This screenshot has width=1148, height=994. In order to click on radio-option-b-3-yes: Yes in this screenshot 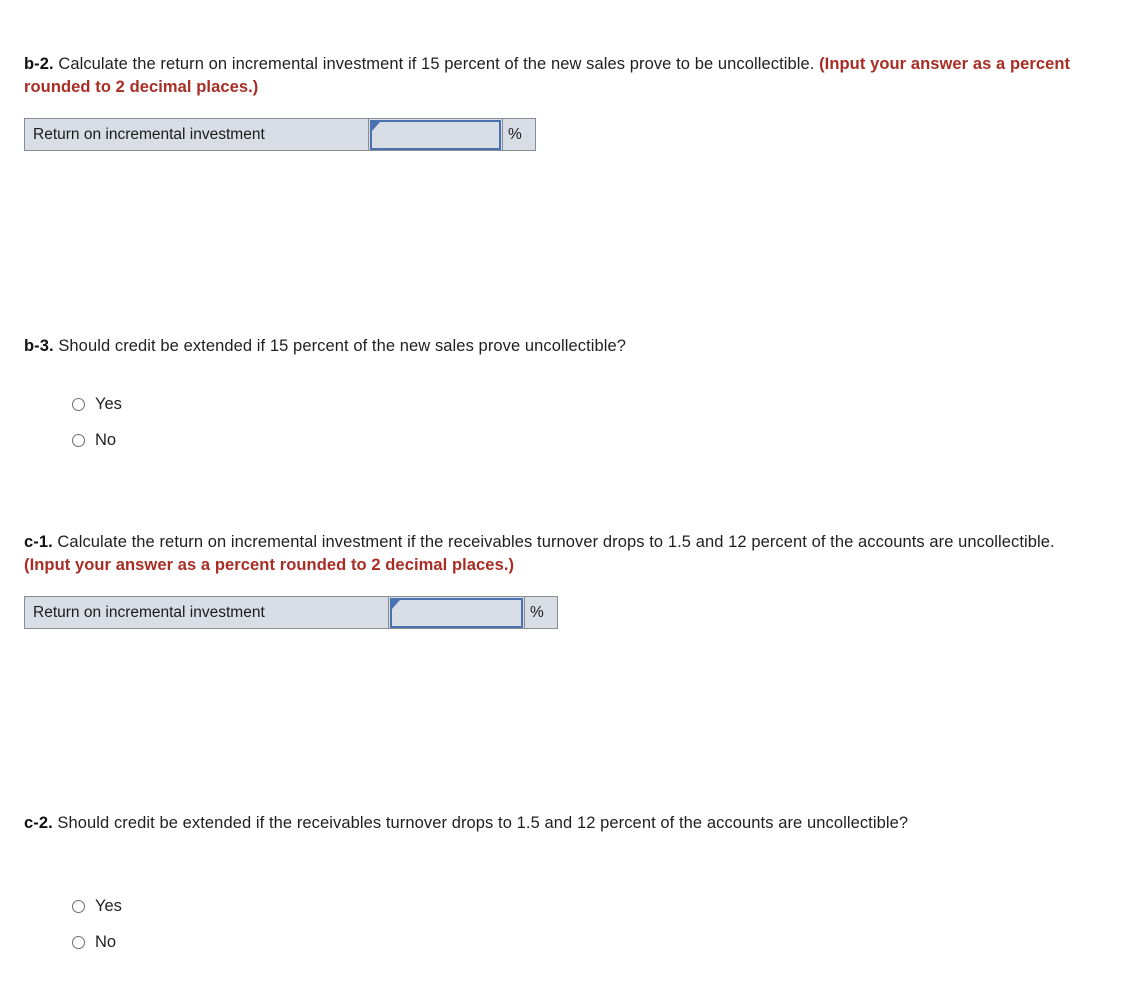, I will do `click(97, 404)`.